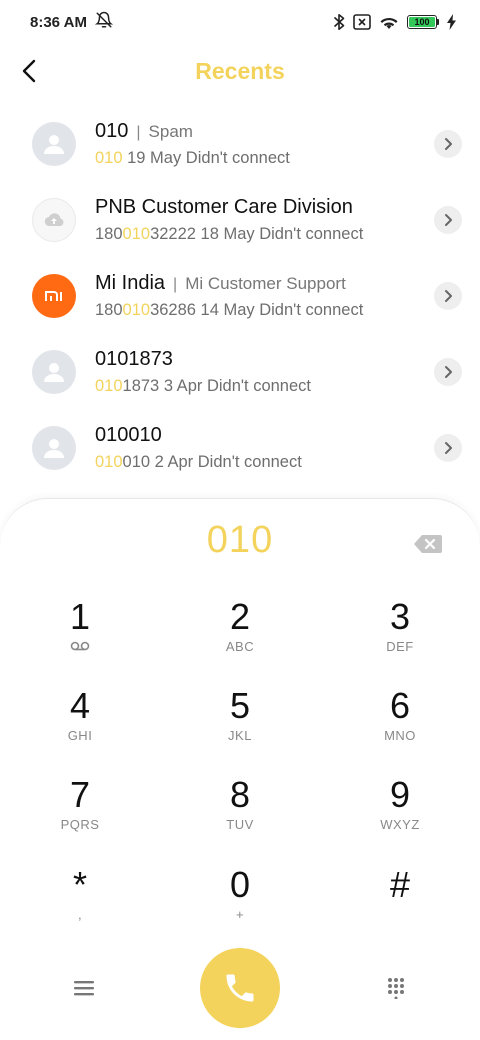 This screenshot has width=480, height=1040. Describe the element at coordinates (112, 131) in the screenshot. I see `contact-name: 010` at that location.